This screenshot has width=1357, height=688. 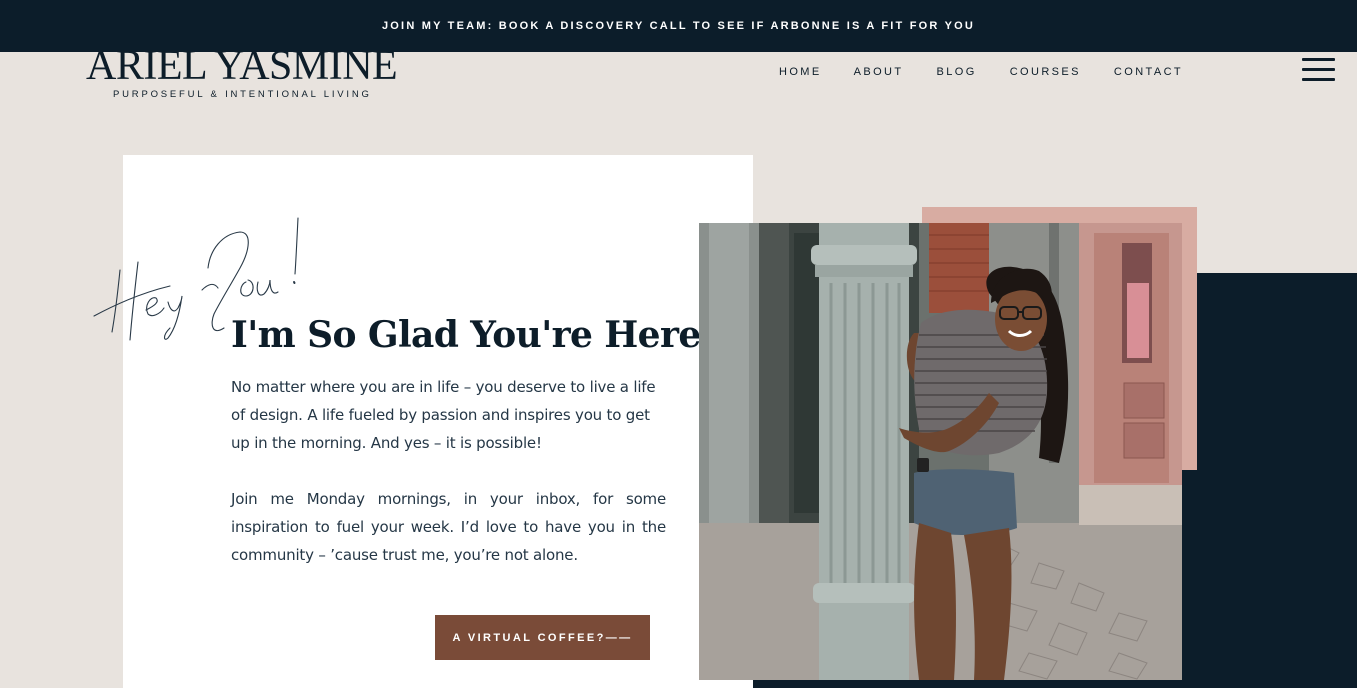 What do you see at coordinates (242, 94) in the screenshot?
I see `logo-tagline: PURPOSEFUL & INTENTIONAL LIVING` at bounding box center [242, 94].